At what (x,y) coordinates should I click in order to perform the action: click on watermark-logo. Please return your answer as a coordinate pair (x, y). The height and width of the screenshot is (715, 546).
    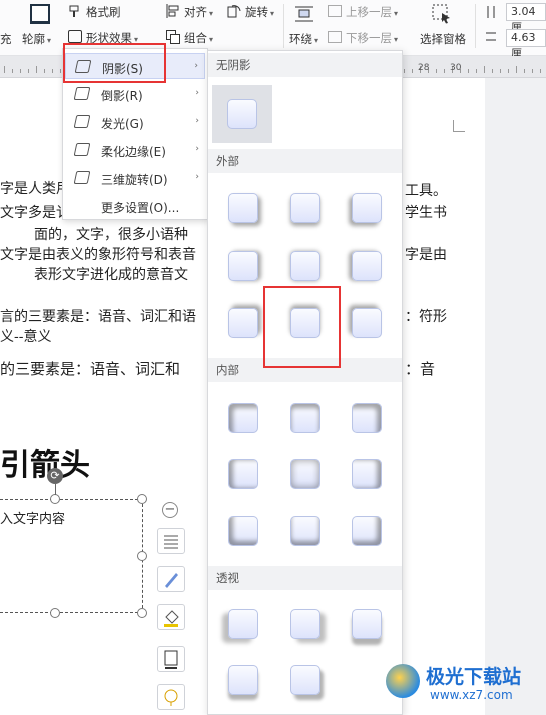
    Looking at the image, I should click on (403, 681).